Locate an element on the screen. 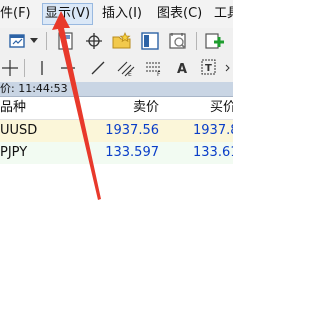  fibonacci-icon: F is located at coordinates (154, 68).